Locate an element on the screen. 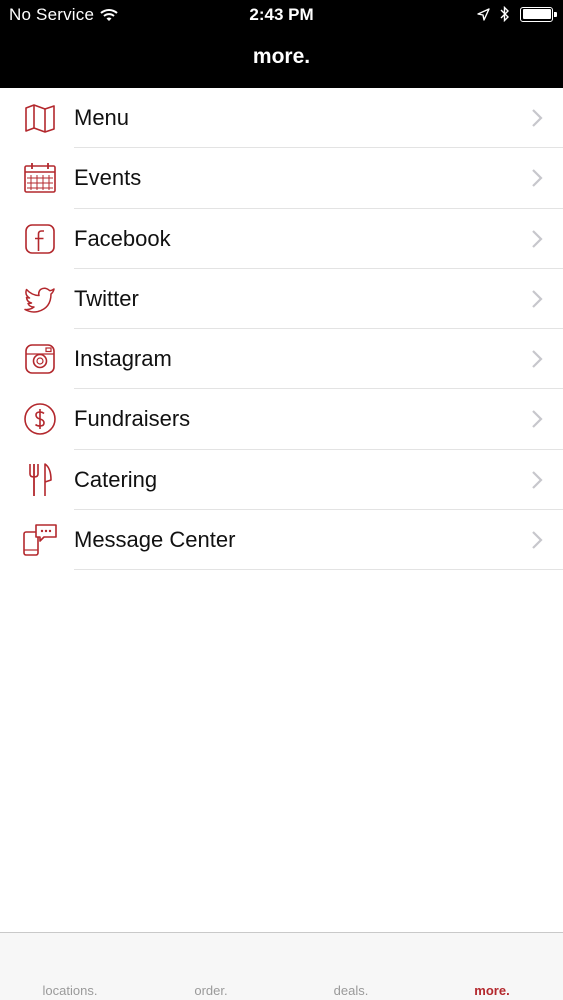  page-title: more. is located at coordinates (281, 56).